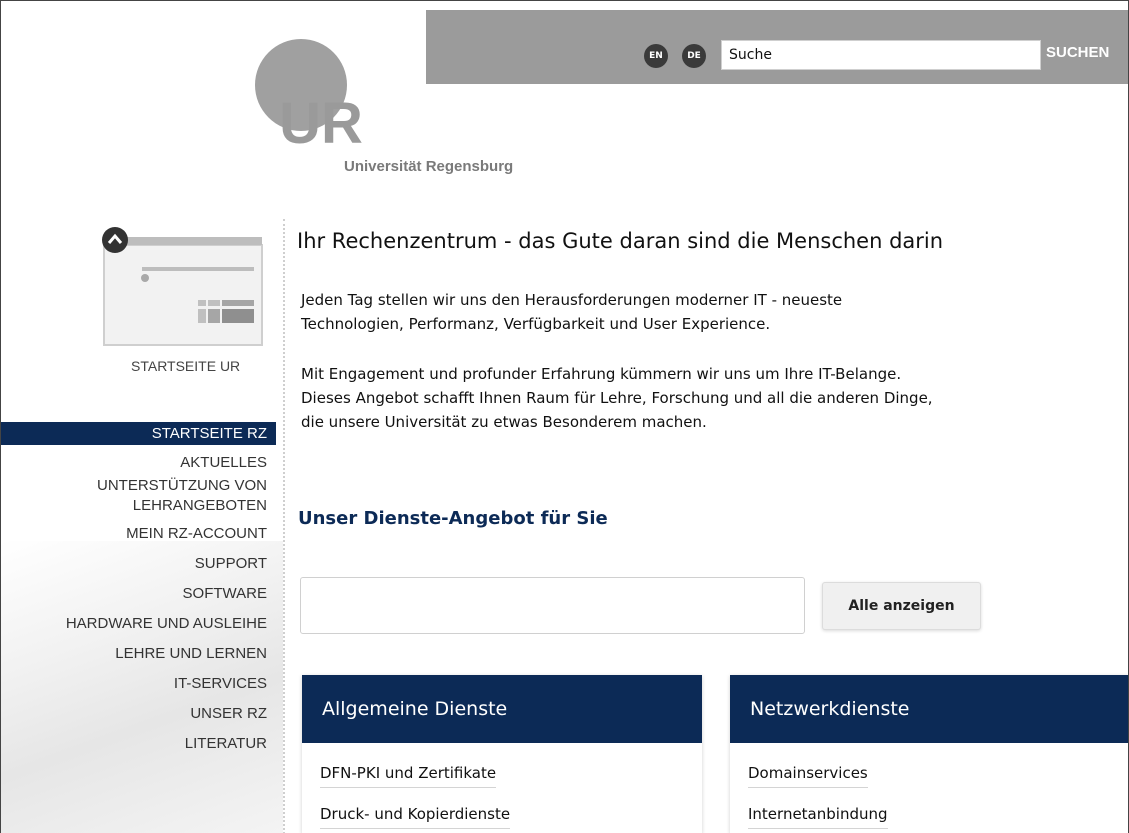 This screenshot has width=1129, height=833. What do you see at coordinates (694, 56) in the screenshot?
I see `language-de-button: DE` at bounding box center [694, 56].